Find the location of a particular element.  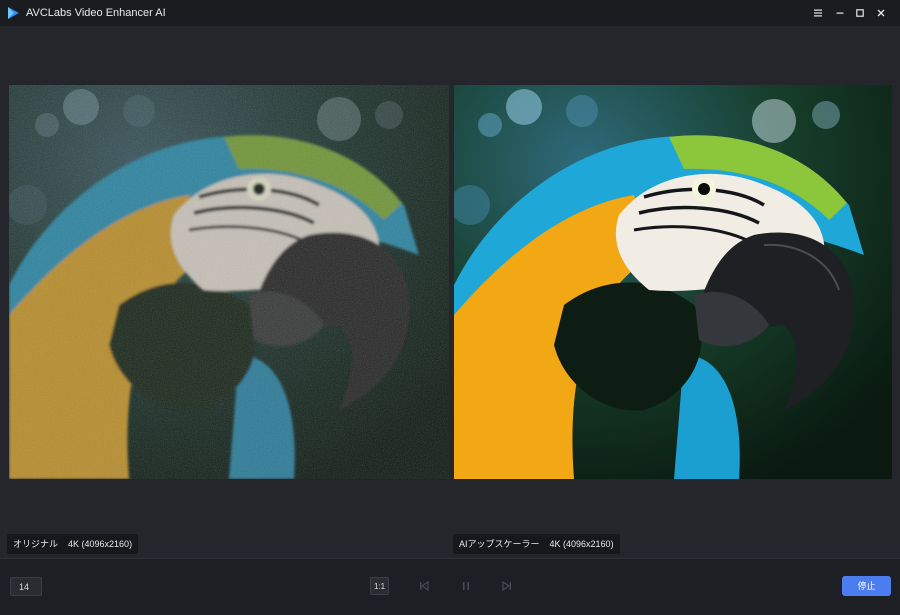

original-label-text: オリジナル is located at coordinates (36, 544).